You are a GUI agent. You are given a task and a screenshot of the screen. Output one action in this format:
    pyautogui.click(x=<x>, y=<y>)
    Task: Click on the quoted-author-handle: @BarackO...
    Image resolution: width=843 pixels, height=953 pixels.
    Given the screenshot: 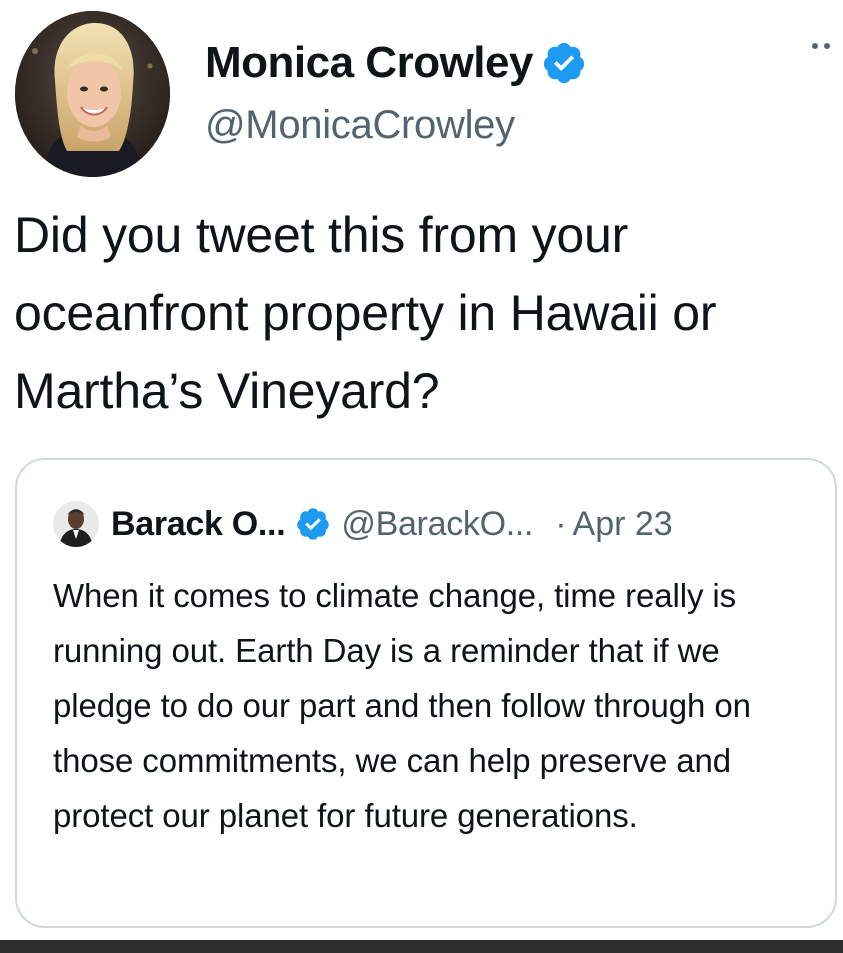 What is the action you would take?
    pyautogui.click(x=437, y=524)
    